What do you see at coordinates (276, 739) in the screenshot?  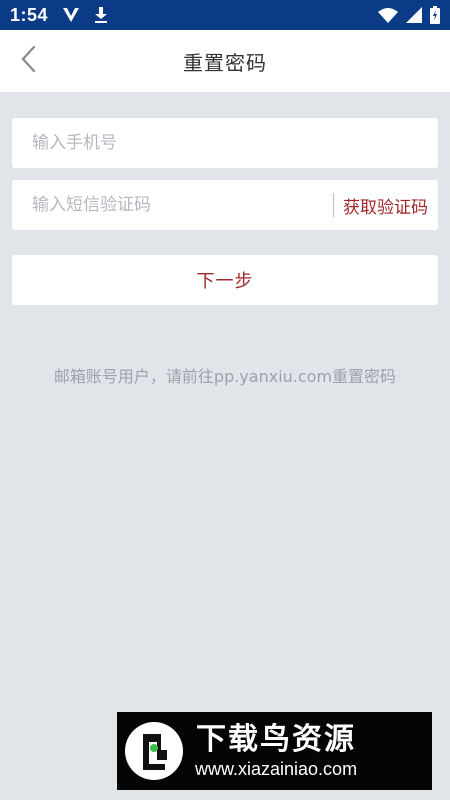 I see `watermark-title: 下载鸟资源` at bounding box center [276, 739].